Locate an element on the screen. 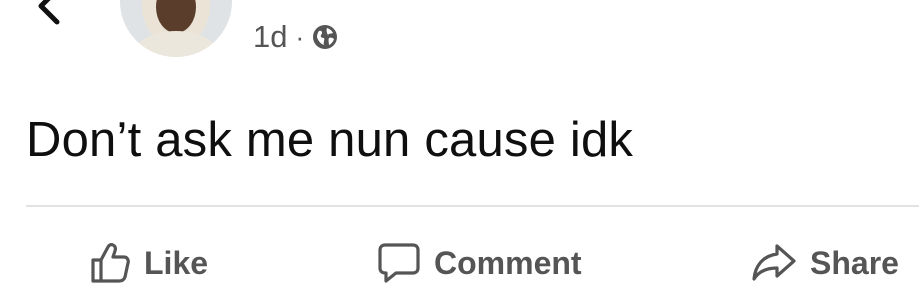 The height and width of the screenshot is (306, 919). avatar-image is located at coordinates (176, 28).